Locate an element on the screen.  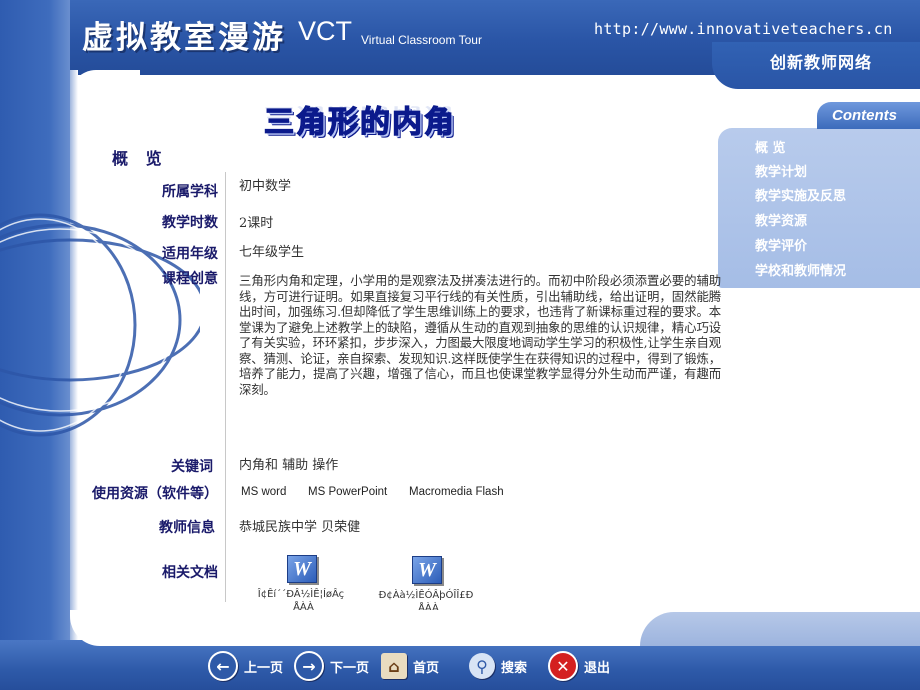
home-label: 首页 is located at coordinates (426, 668).